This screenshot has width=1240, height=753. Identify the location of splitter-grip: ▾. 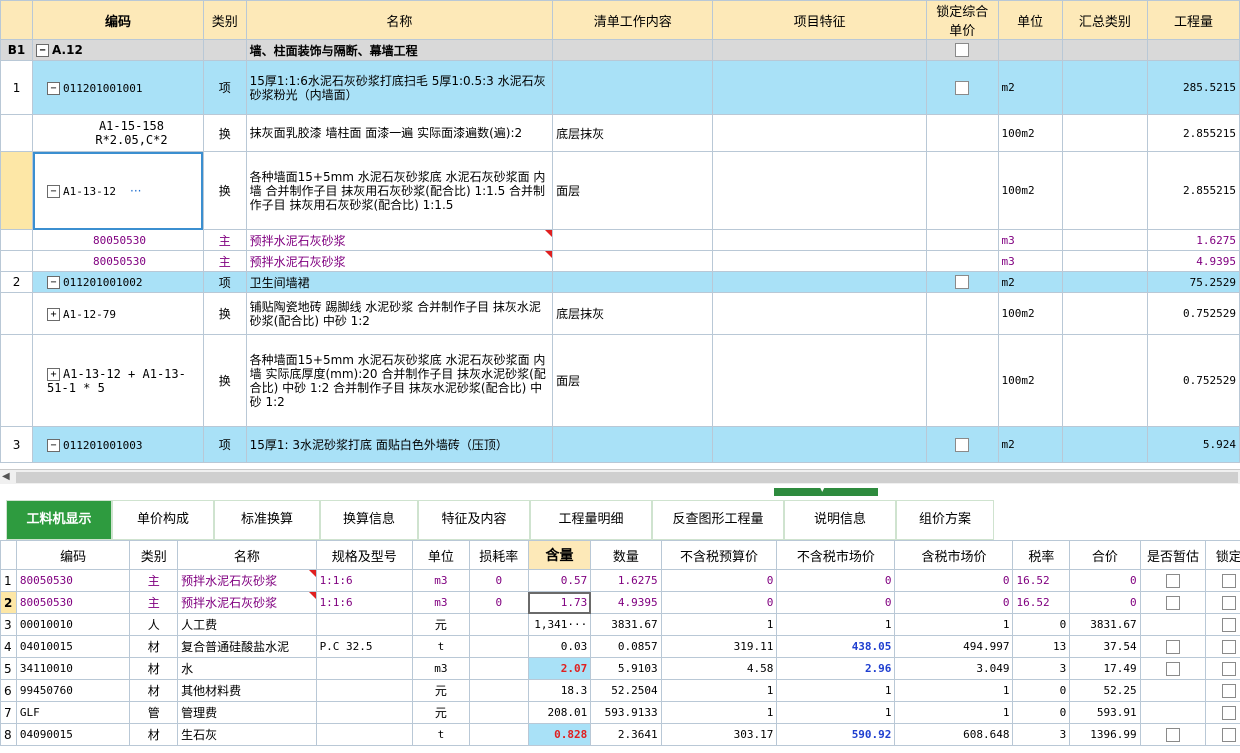
(826, 490).